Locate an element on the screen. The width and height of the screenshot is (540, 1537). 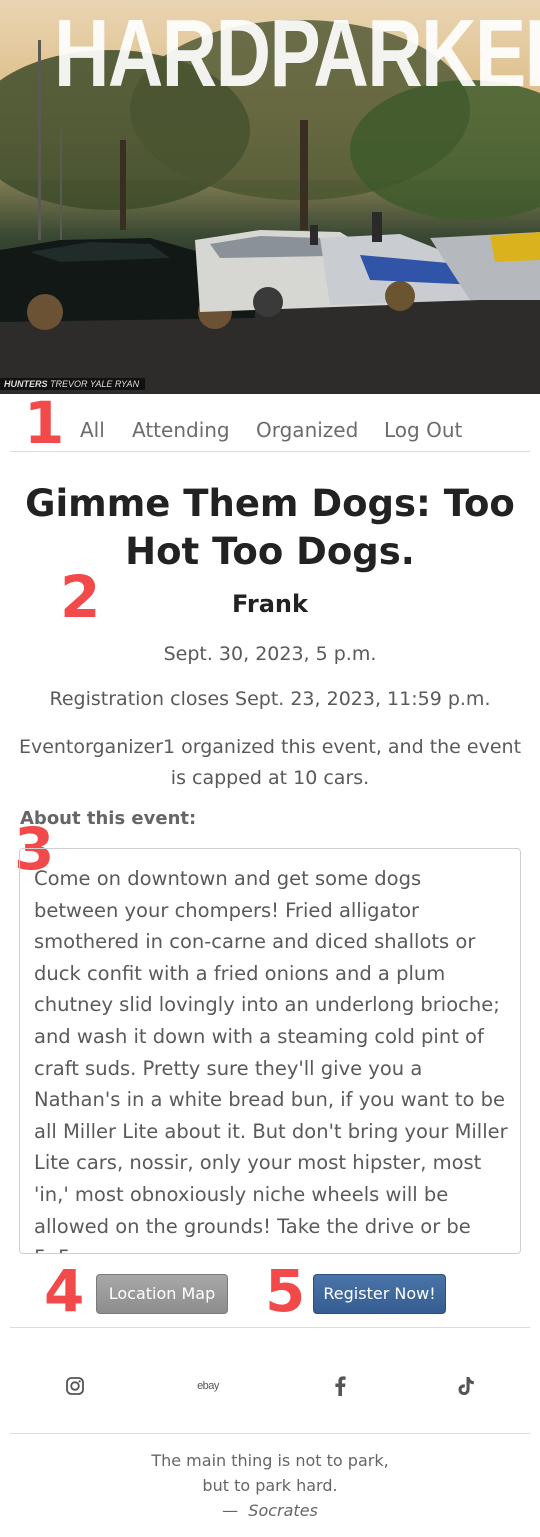
about-label: About this event: is located at coordinates (108, 818).